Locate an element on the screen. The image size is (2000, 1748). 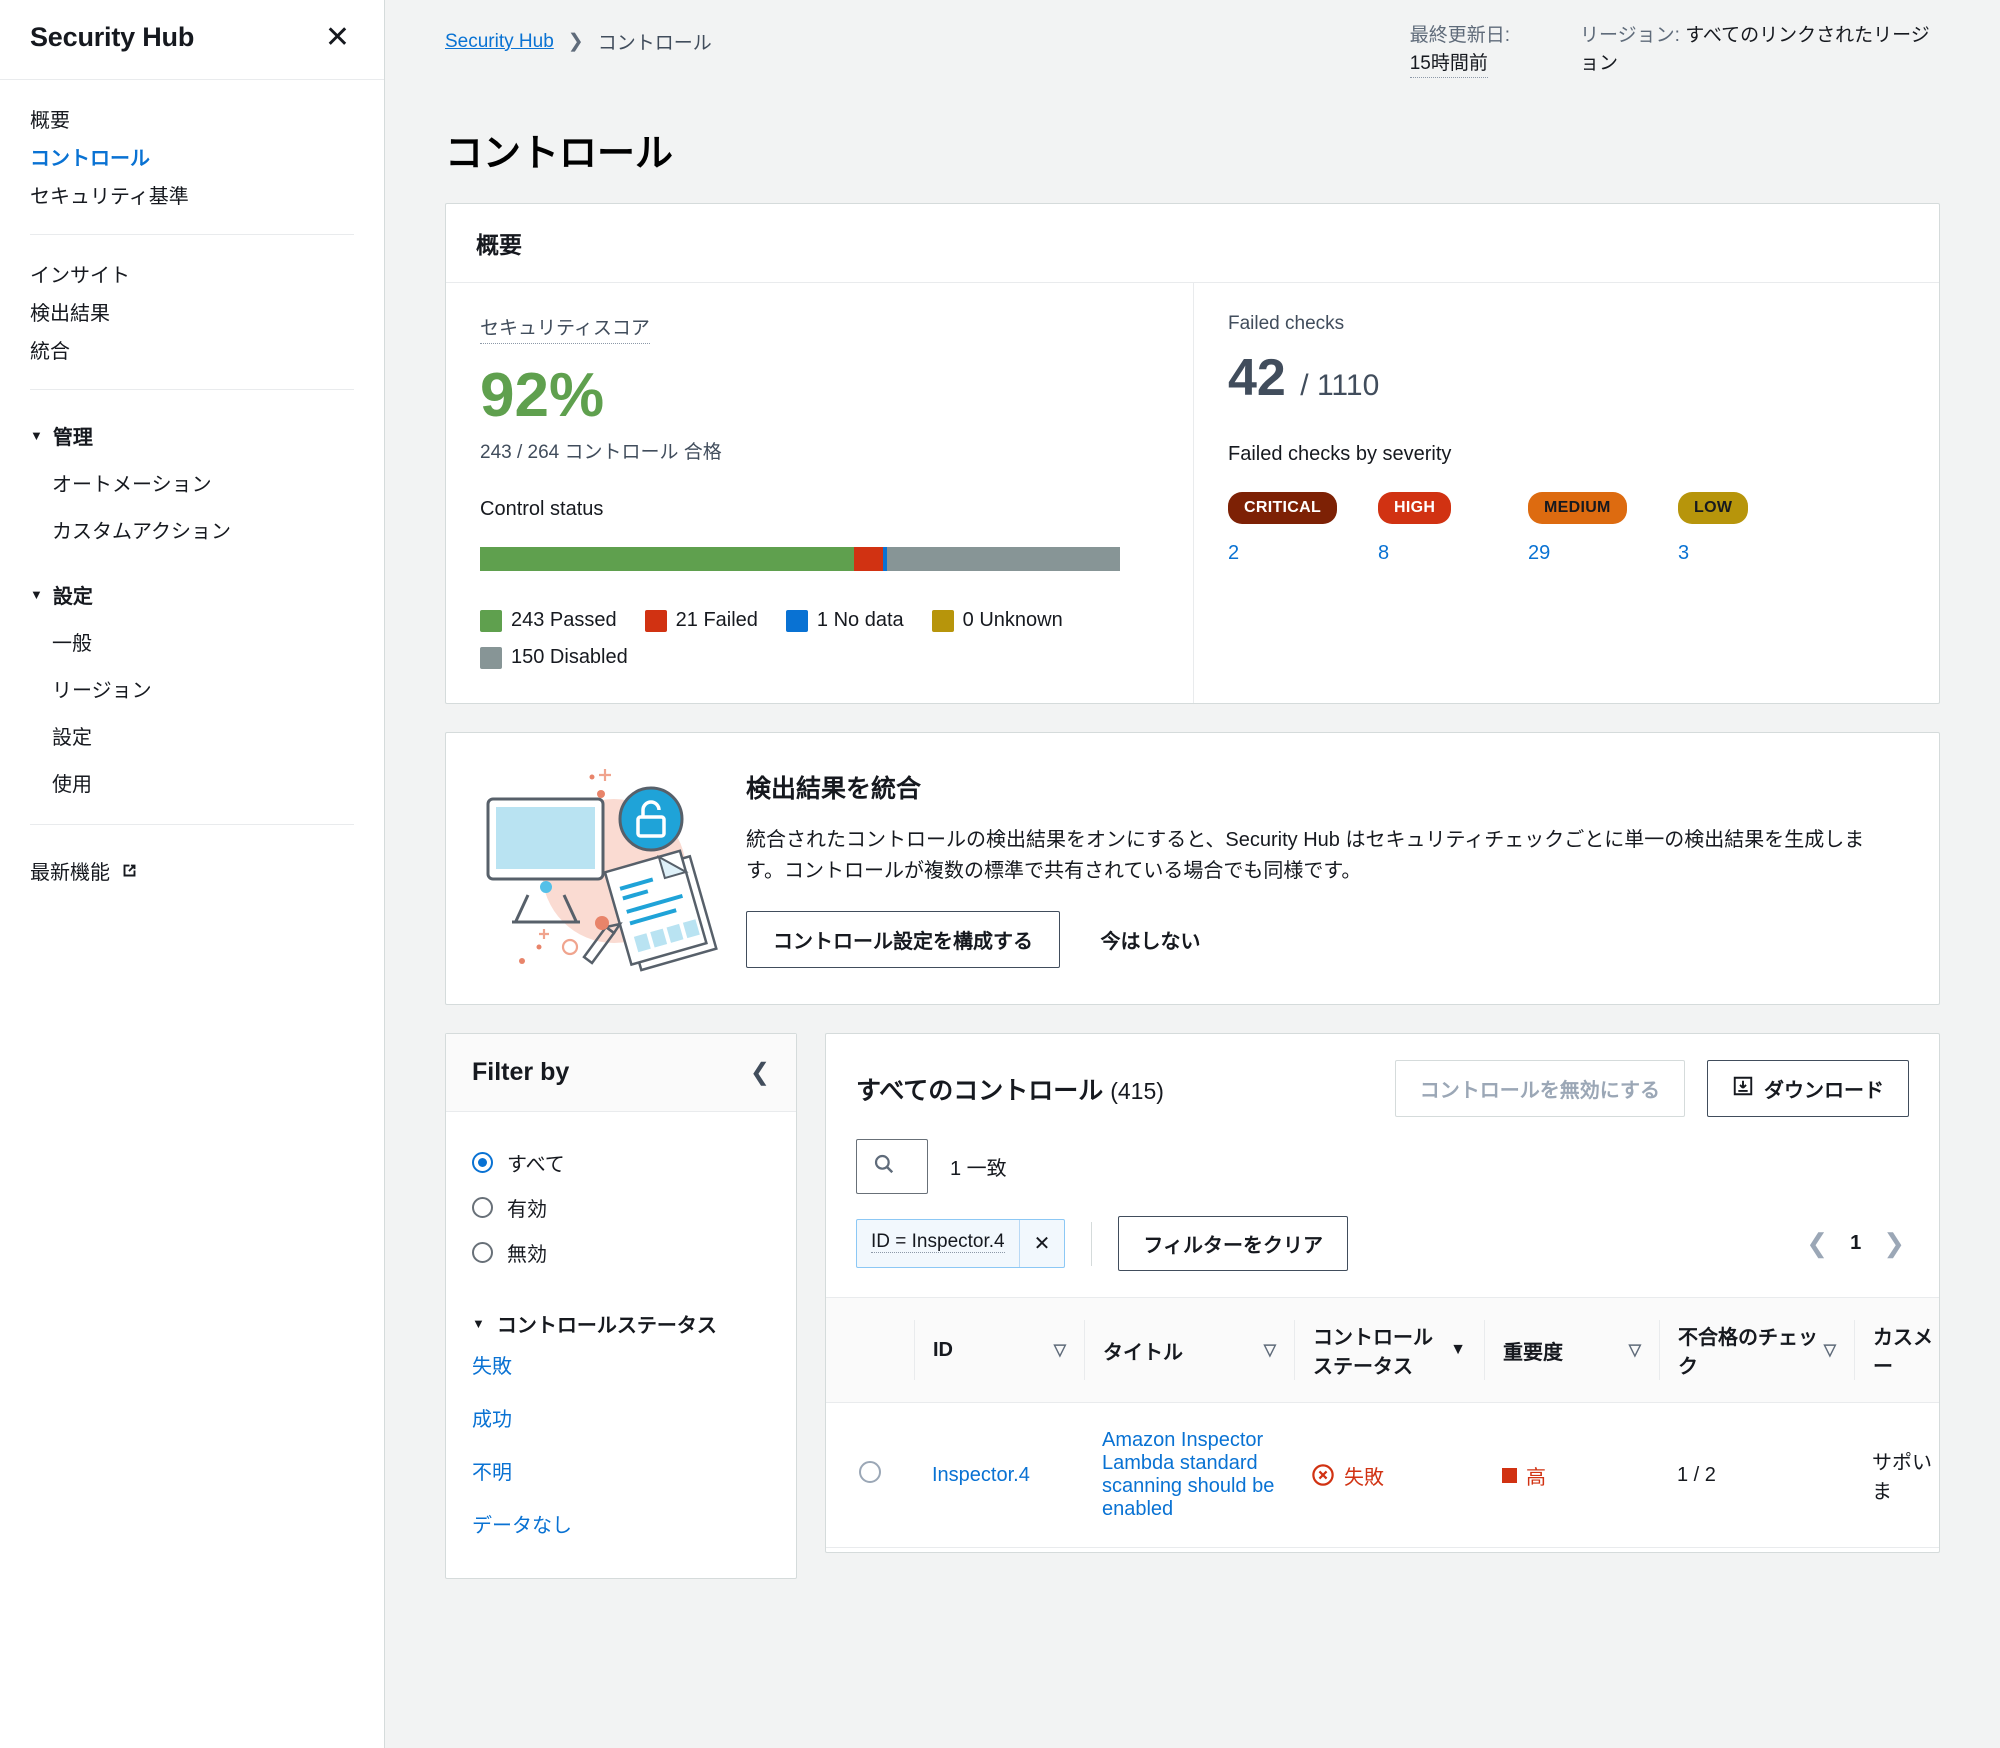
controls-table-count: (415) is located at coordinates (1137, 1090).